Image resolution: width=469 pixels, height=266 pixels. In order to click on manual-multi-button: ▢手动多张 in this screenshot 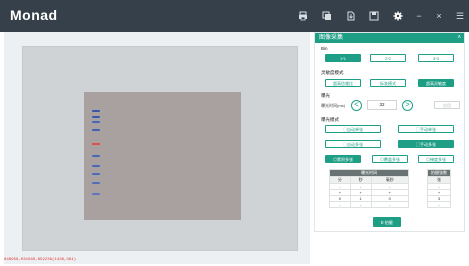, I will do `click(426, 144)`.